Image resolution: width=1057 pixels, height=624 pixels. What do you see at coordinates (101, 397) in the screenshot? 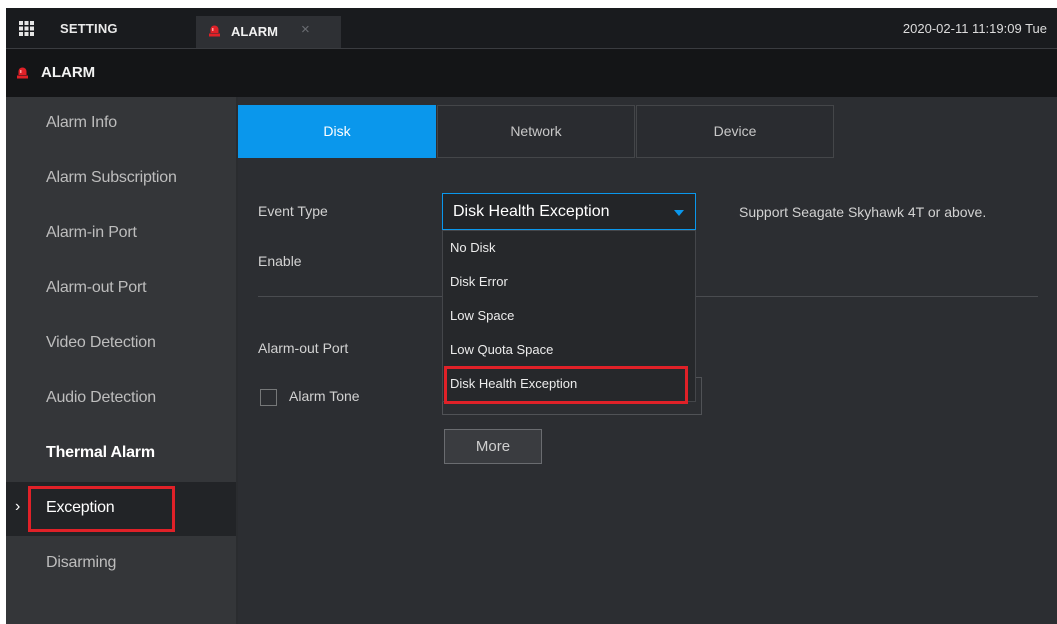
I see `sidebar-item-label: Audio Detection` at bounding box center [101, 397].